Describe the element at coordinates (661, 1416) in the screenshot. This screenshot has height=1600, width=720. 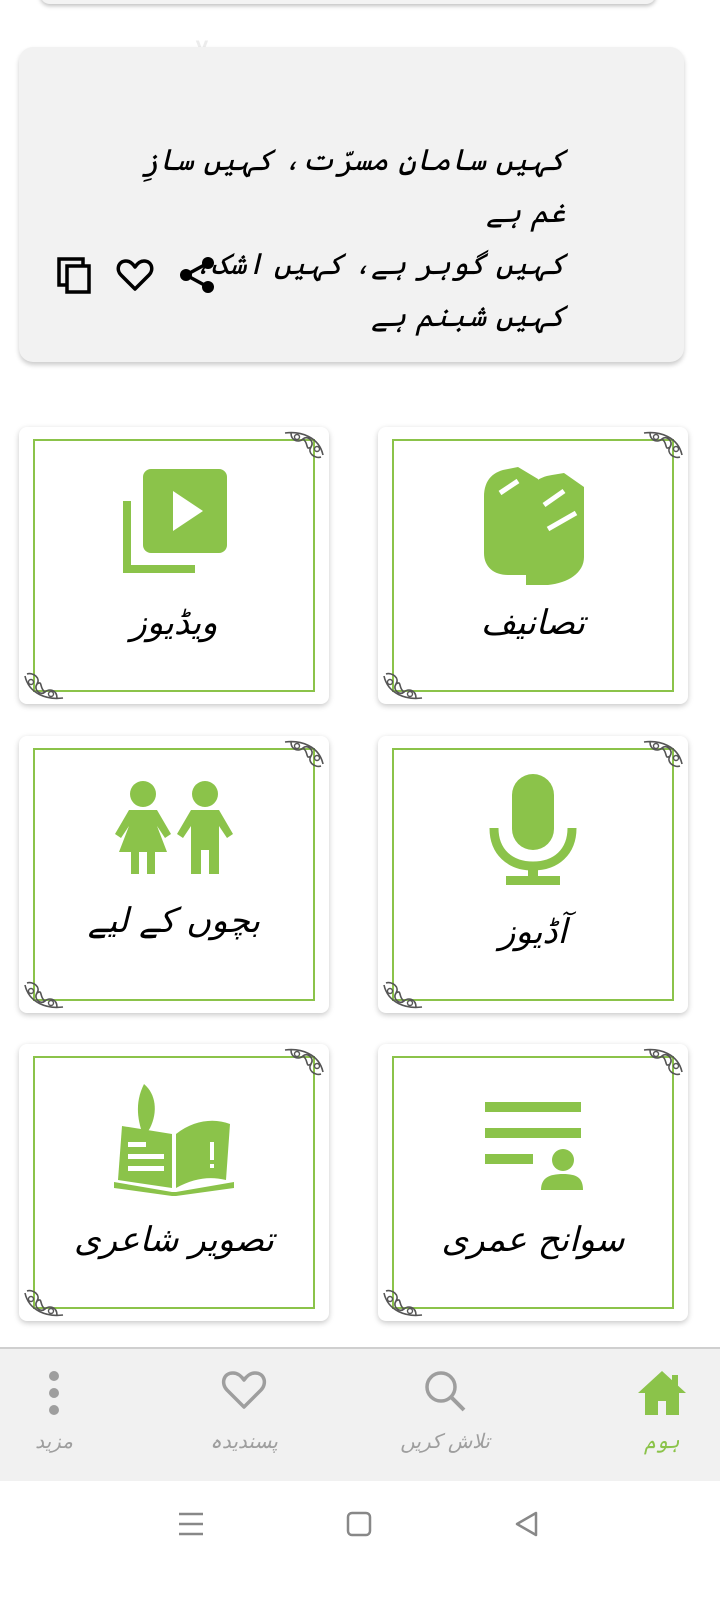
I see `nav-home: ہوم` at that location.